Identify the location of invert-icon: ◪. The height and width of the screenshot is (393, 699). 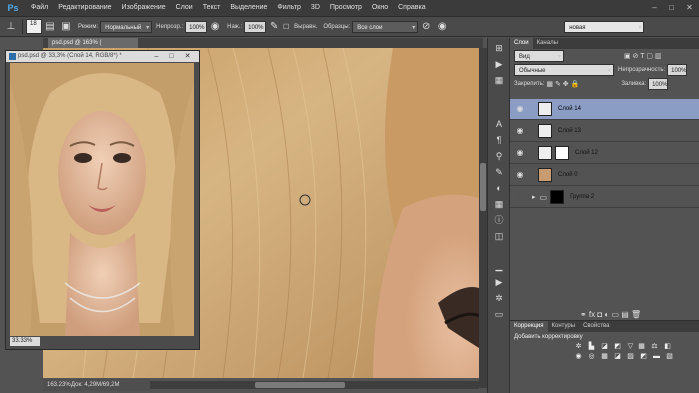
(617, 357).